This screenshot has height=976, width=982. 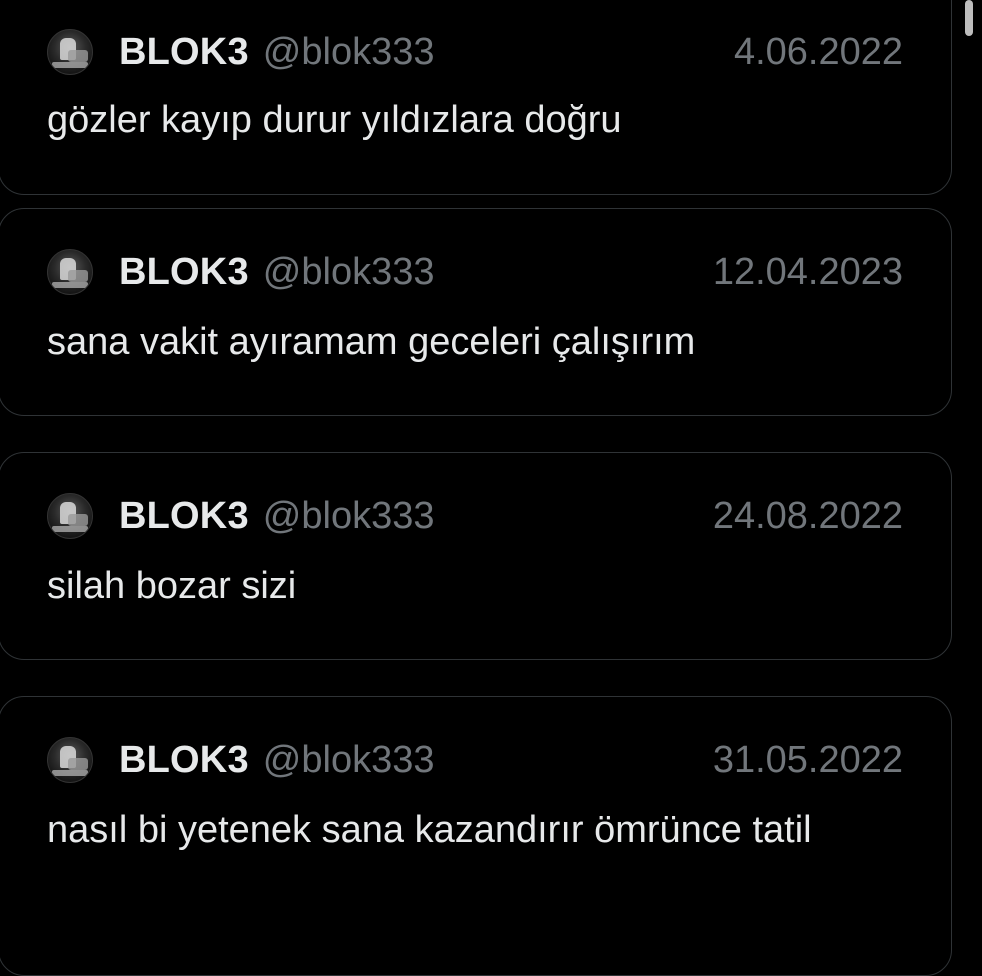 What do you see at coordinates (172, 586) in the screenshot?
I see `post-text: silah bozar sizi` at bounding box center [172, 586].